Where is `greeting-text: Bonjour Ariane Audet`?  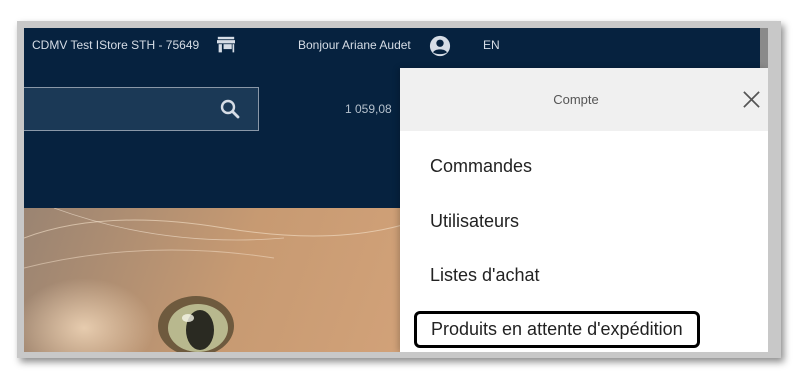
greeting-text: Bonjour Ariane Audet is located at coordinates (354, 45).